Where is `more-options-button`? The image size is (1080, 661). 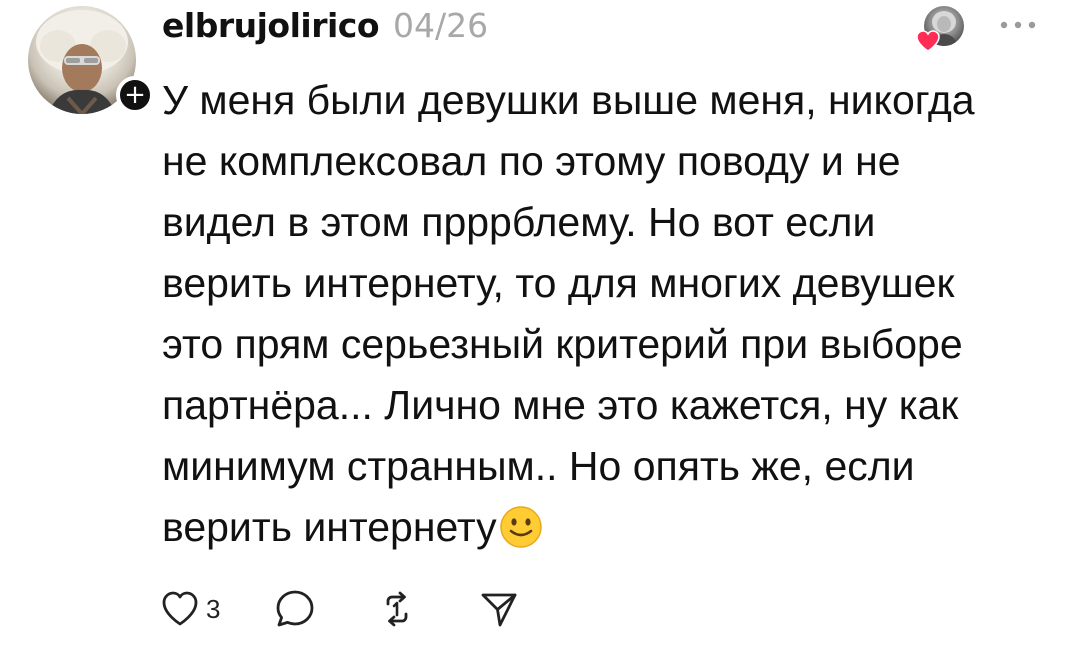
more-options-button is located at coordinates (1018, 25).